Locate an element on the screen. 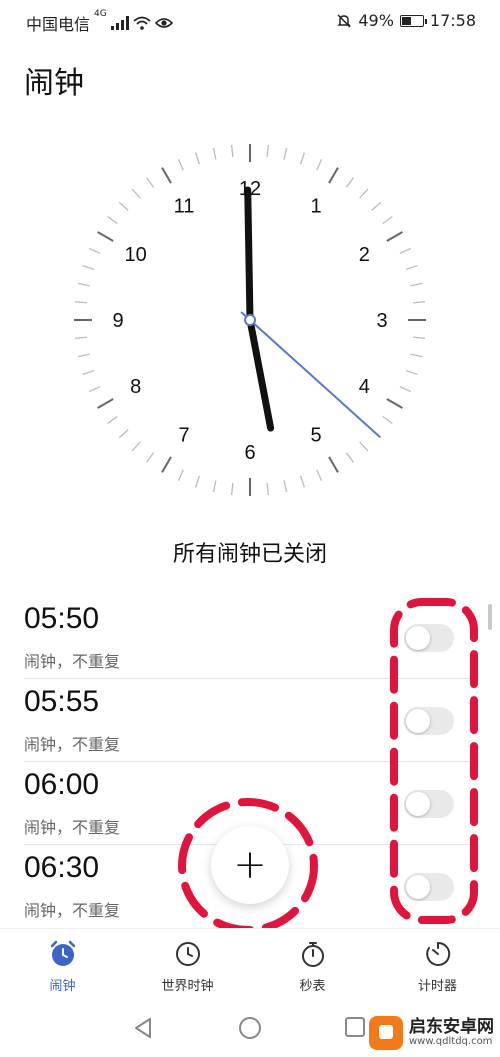 Image resolution: width=500 pixels, height=1057 pixels. clock-number: 8 is located at coordinates (135, 387).